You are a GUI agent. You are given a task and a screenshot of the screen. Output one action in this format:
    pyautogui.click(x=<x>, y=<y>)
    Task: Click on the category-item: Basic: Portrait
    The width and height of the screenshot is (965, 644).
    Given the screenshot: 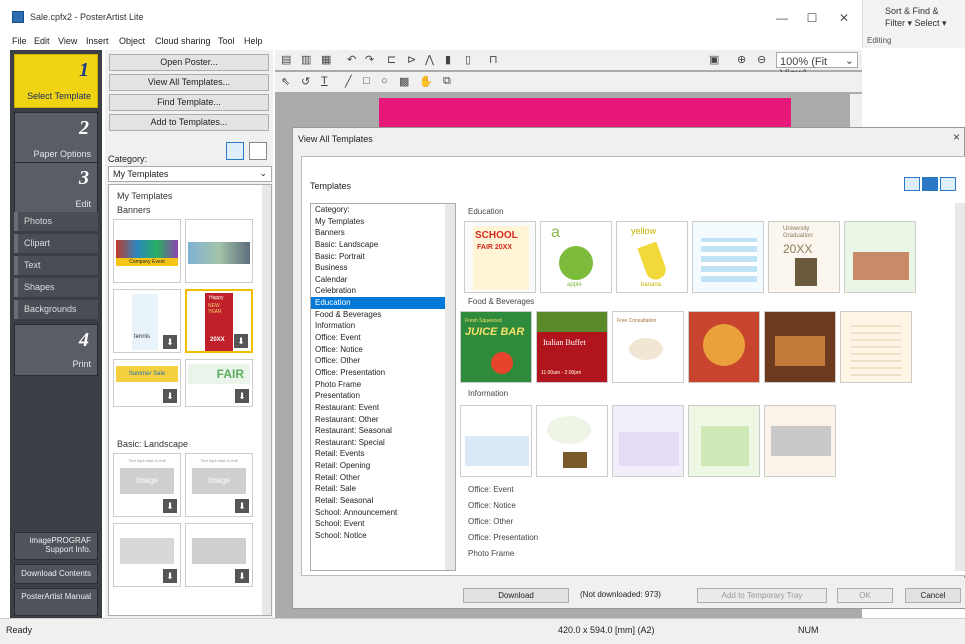 What is the action you would take?
    pyautogui.click(x=383, y=257)
    